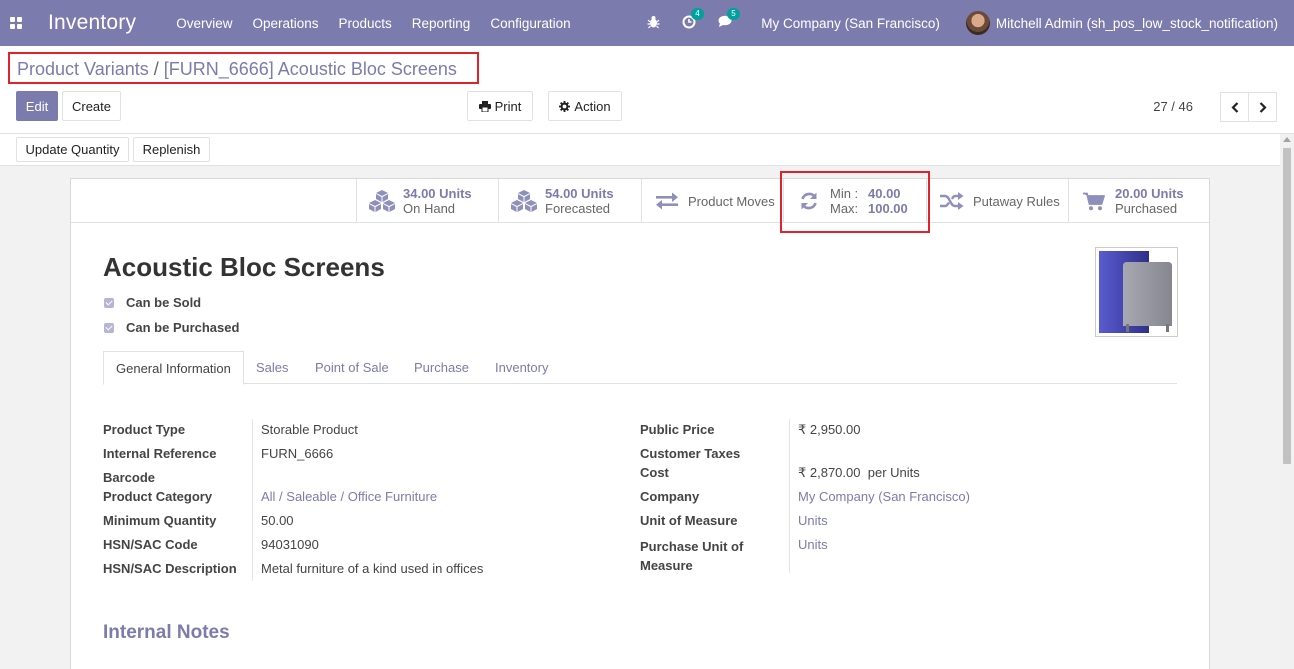 The width and height of the screenshot is (1294, 669). What do you see at coordinates (164, 302) in the screenshot?
I see `can-be-sold-label: Can be Sold` at bounding box center [164, 302].